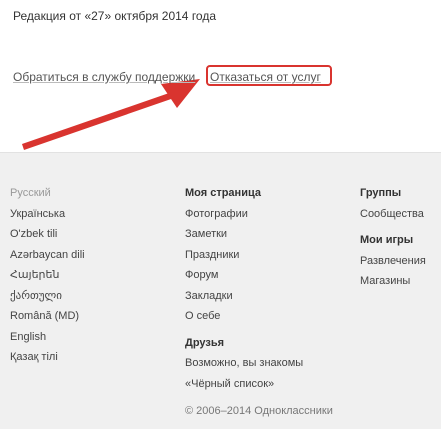  I want to click on holidays-link: Праздники, so click(244, 255).